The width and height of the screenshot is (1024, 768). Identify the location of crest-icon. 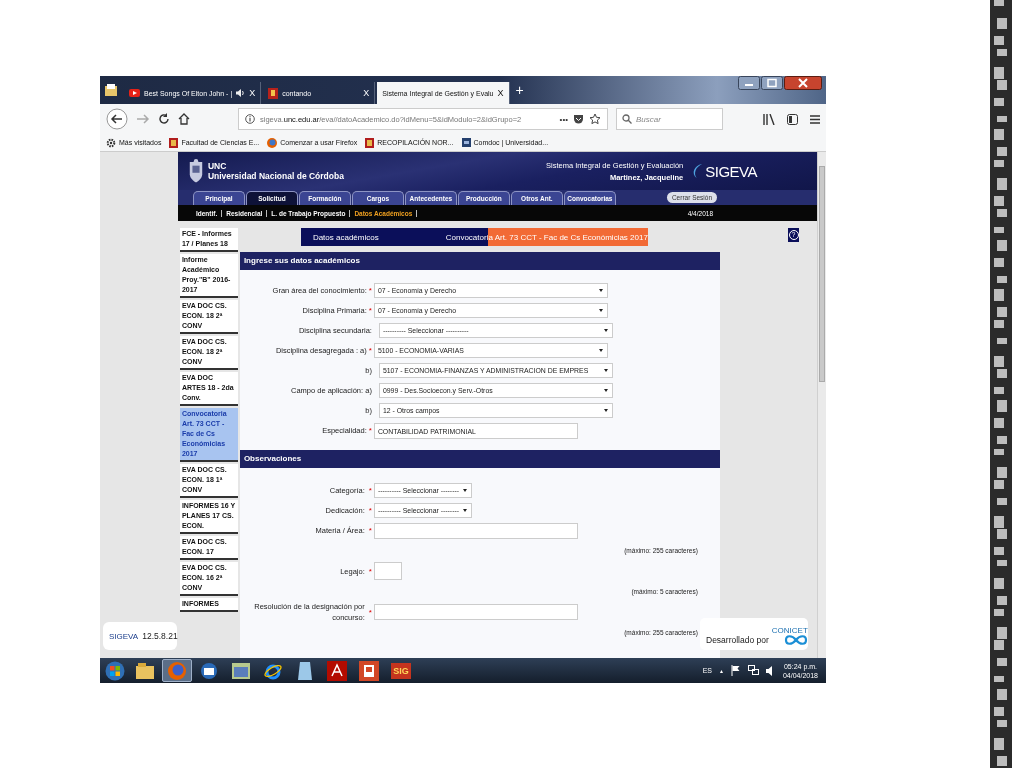
(195, 171).